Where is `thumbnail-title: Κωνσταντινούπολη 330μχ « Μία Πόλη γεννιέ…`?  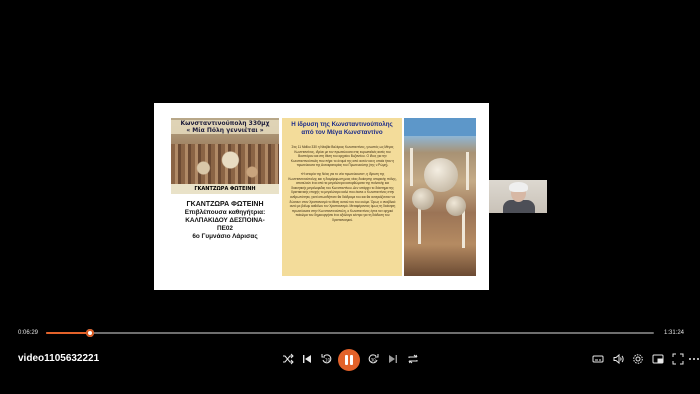
thumbnail-title: Κωνσταντινούπολη 330μχ « Μία Πόλη γεννιέ… is located at coordinates (225, 127).